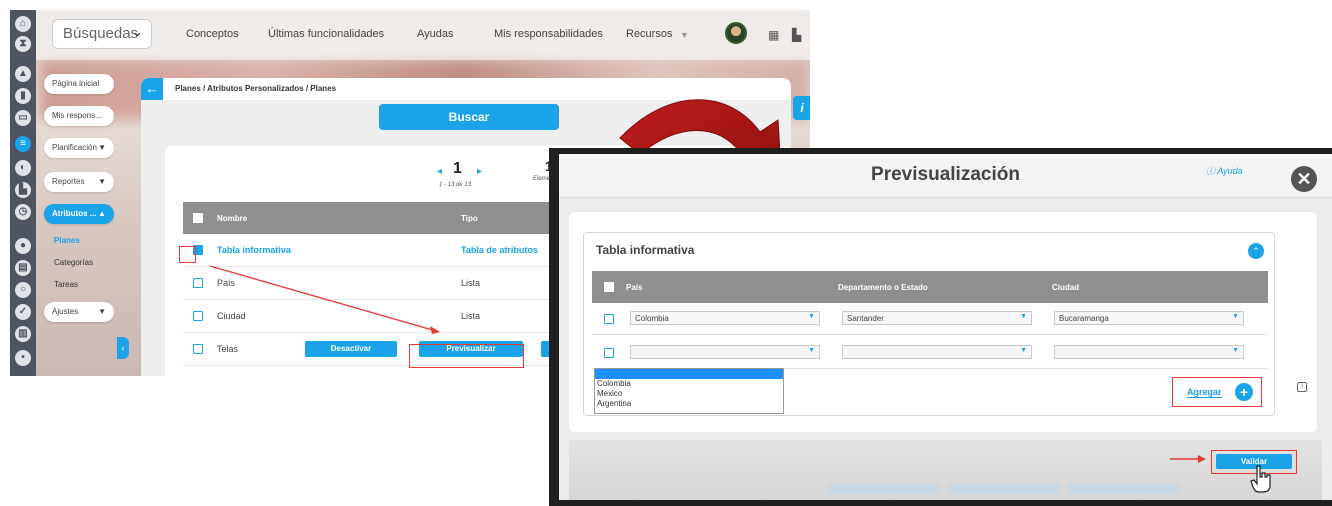 The height and width of the screenshot is (506, 1332). What do you see at coordinates (23, 334) in the screenshot?
I see `archive-icon: ▥` at bounding box center [23, 334].